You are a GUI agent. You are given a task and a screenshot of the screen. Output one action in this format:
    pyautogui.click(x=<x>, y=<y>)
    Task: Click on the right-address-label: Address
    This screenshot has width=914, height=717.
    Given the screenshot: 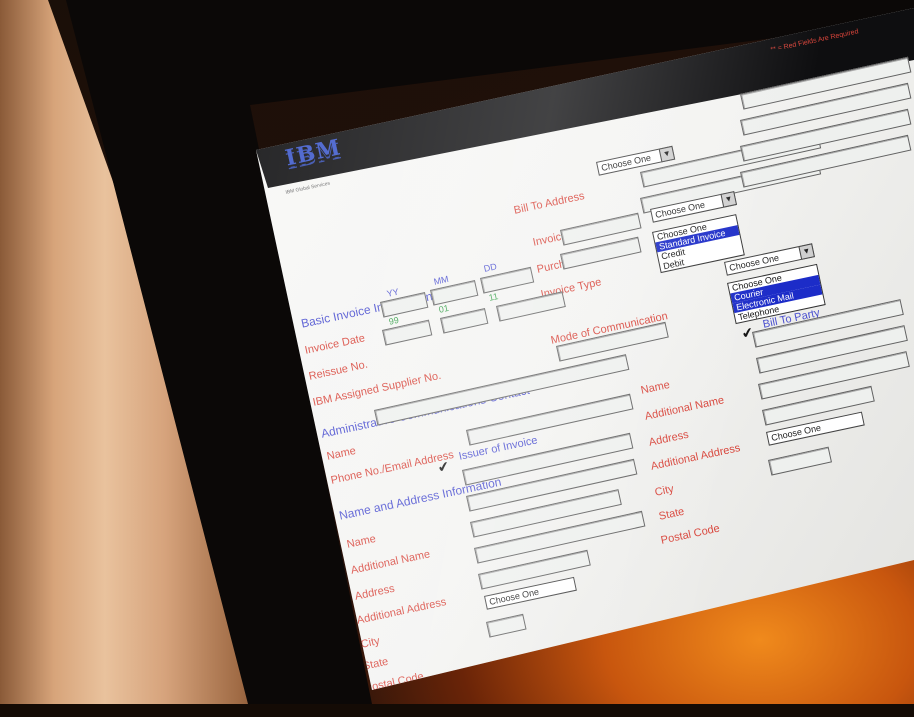 What is the action you would take?
    pyautogui.click(x=668, y=438)
    